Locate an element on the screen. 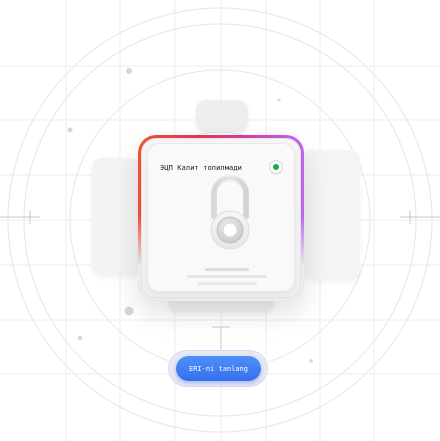 The width and height of the screenshot is (440, 441). key-card-body: ЭЦП Калит топилмади is located at coordinates (221, 218).